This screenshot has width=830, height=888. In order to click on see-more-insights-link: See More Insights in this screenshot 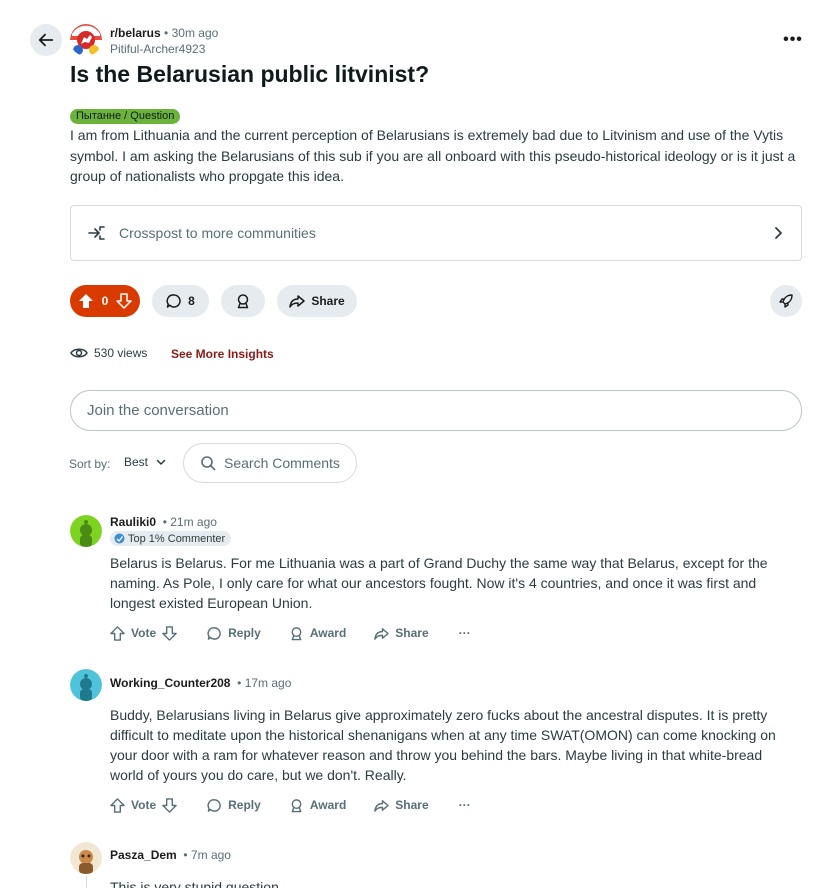, I will do `click(222, 354)`.